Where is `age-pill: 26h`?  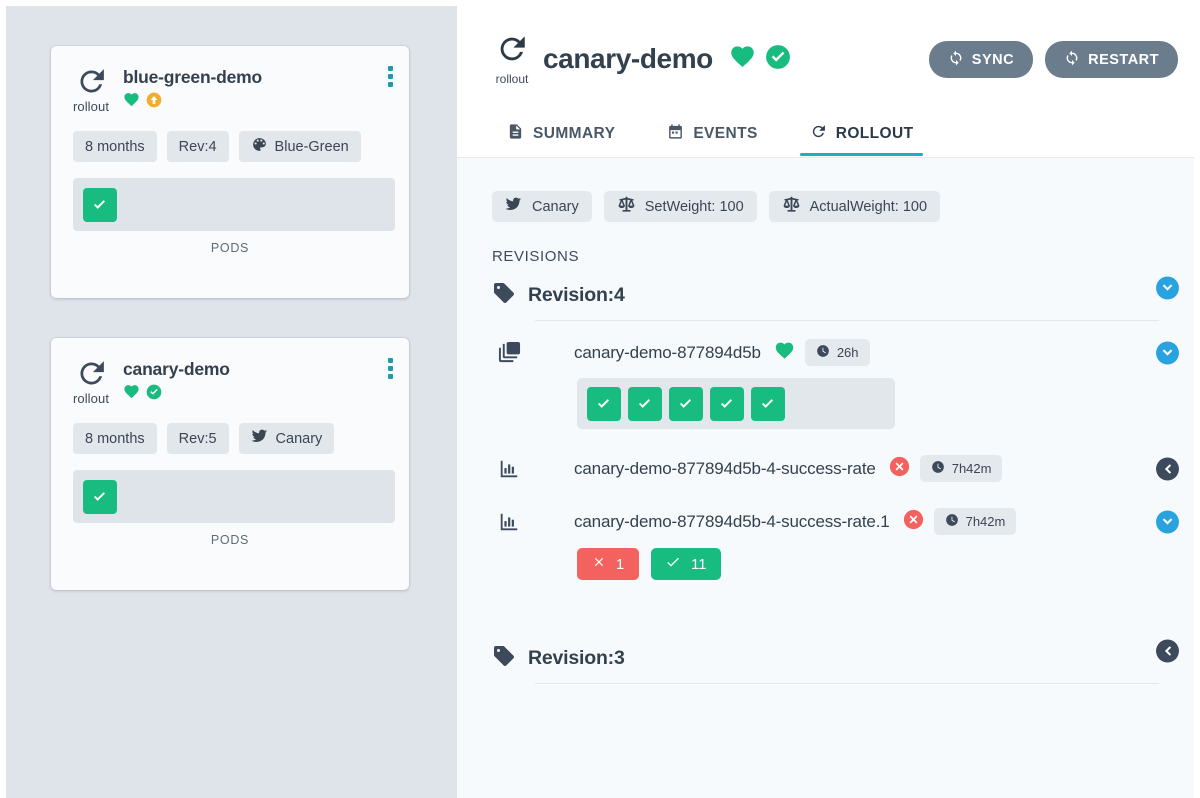
age-pill: 26h is located at coordinates (837, 352).